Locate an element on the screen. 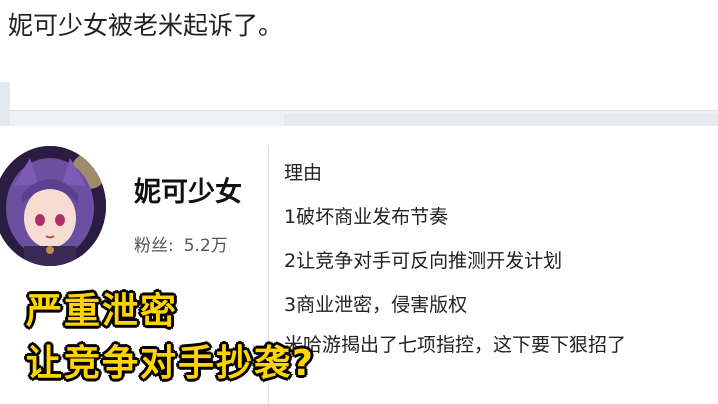 This screenshot has width=718, height=404. follower-count: 粉丝: 5.2万 is located at coordinates (181, 243).